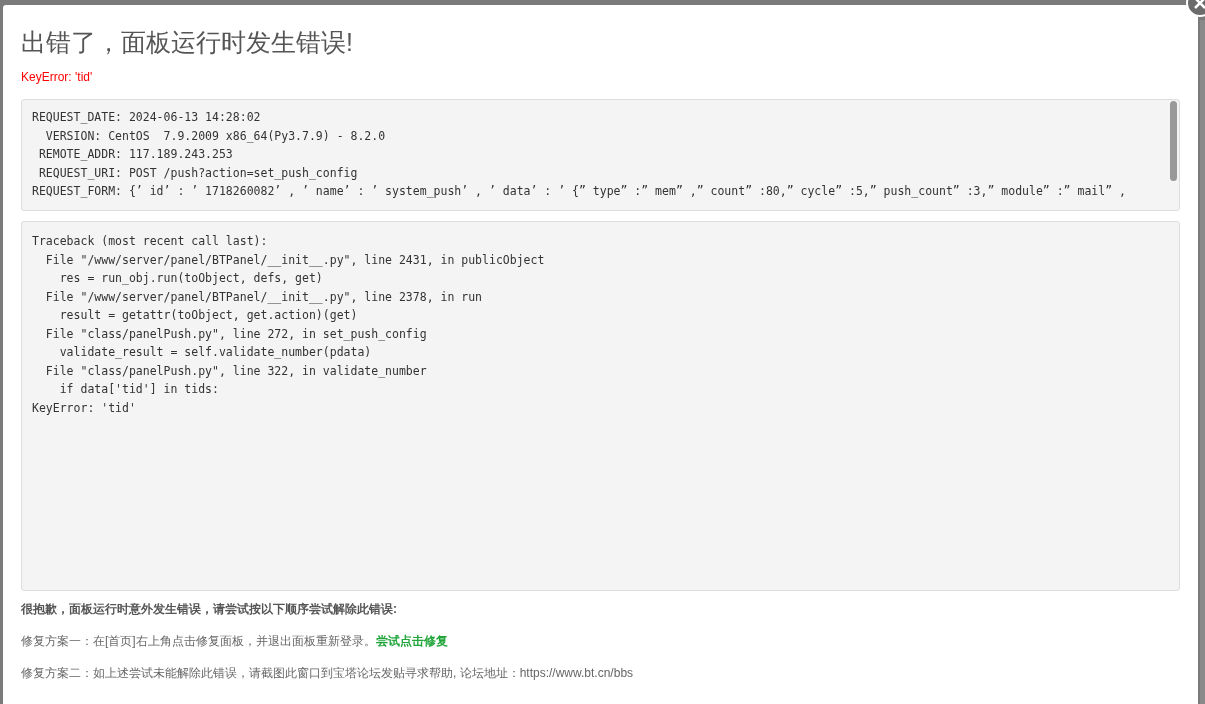 The image size is (1205, 704). What do you see at coordinates (198, 173) in the screenshot?
I see `request-info-line: REQUEST_URI: POST /push?action=set_push_config` at bounding box center [198, 173].